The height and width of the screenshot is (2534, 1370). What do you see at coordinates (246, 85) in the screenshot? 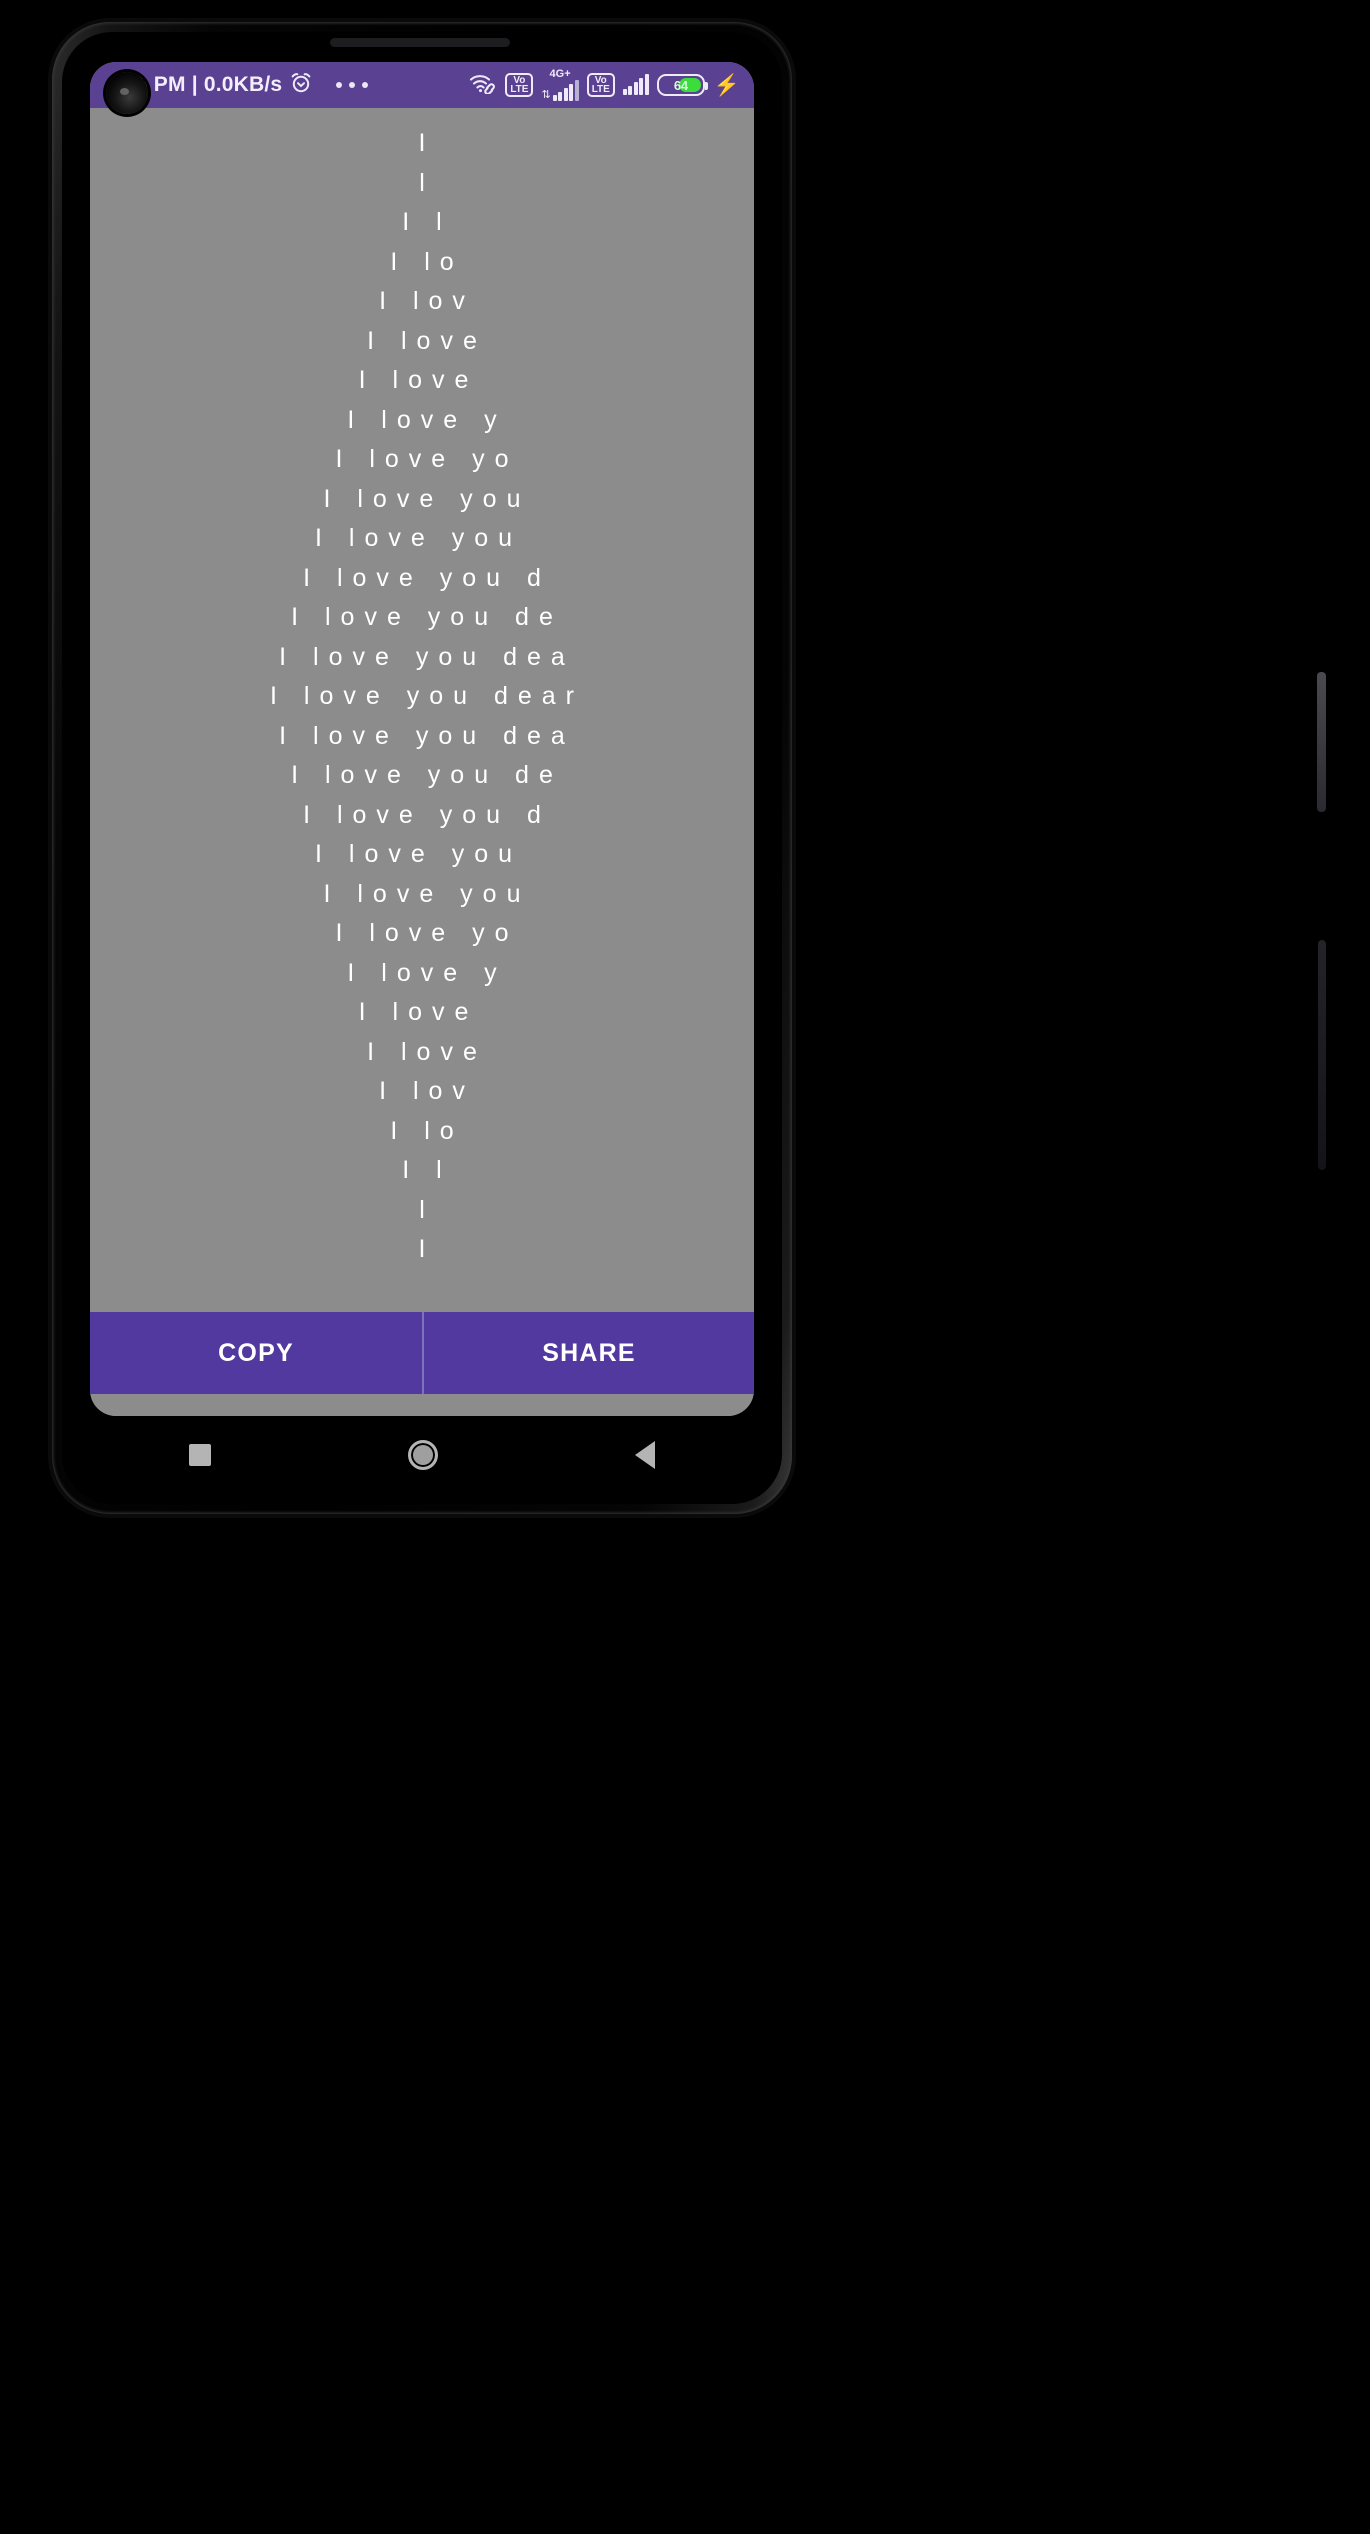
I see `status-bar-left: 16 PM | 0.0KB/s` at bounding box center [246, 85].